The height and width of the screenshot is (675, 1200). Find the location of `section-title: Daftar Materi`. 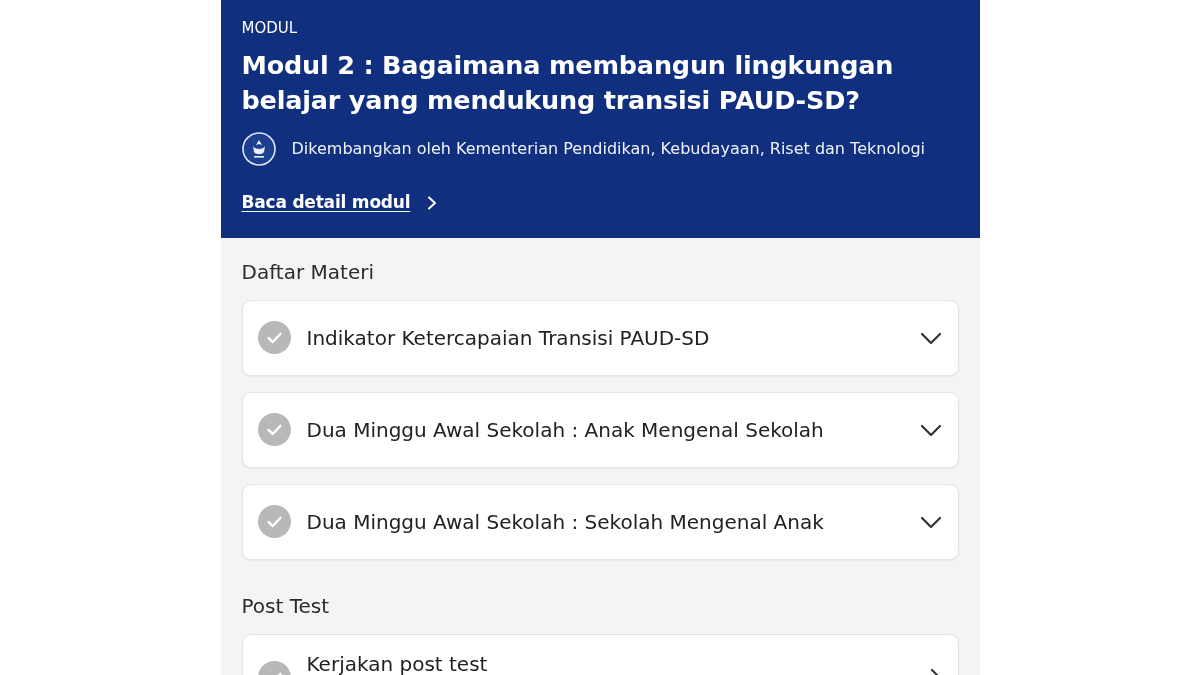

section-title: Daftar Materi is located at coordinates (308, 271).